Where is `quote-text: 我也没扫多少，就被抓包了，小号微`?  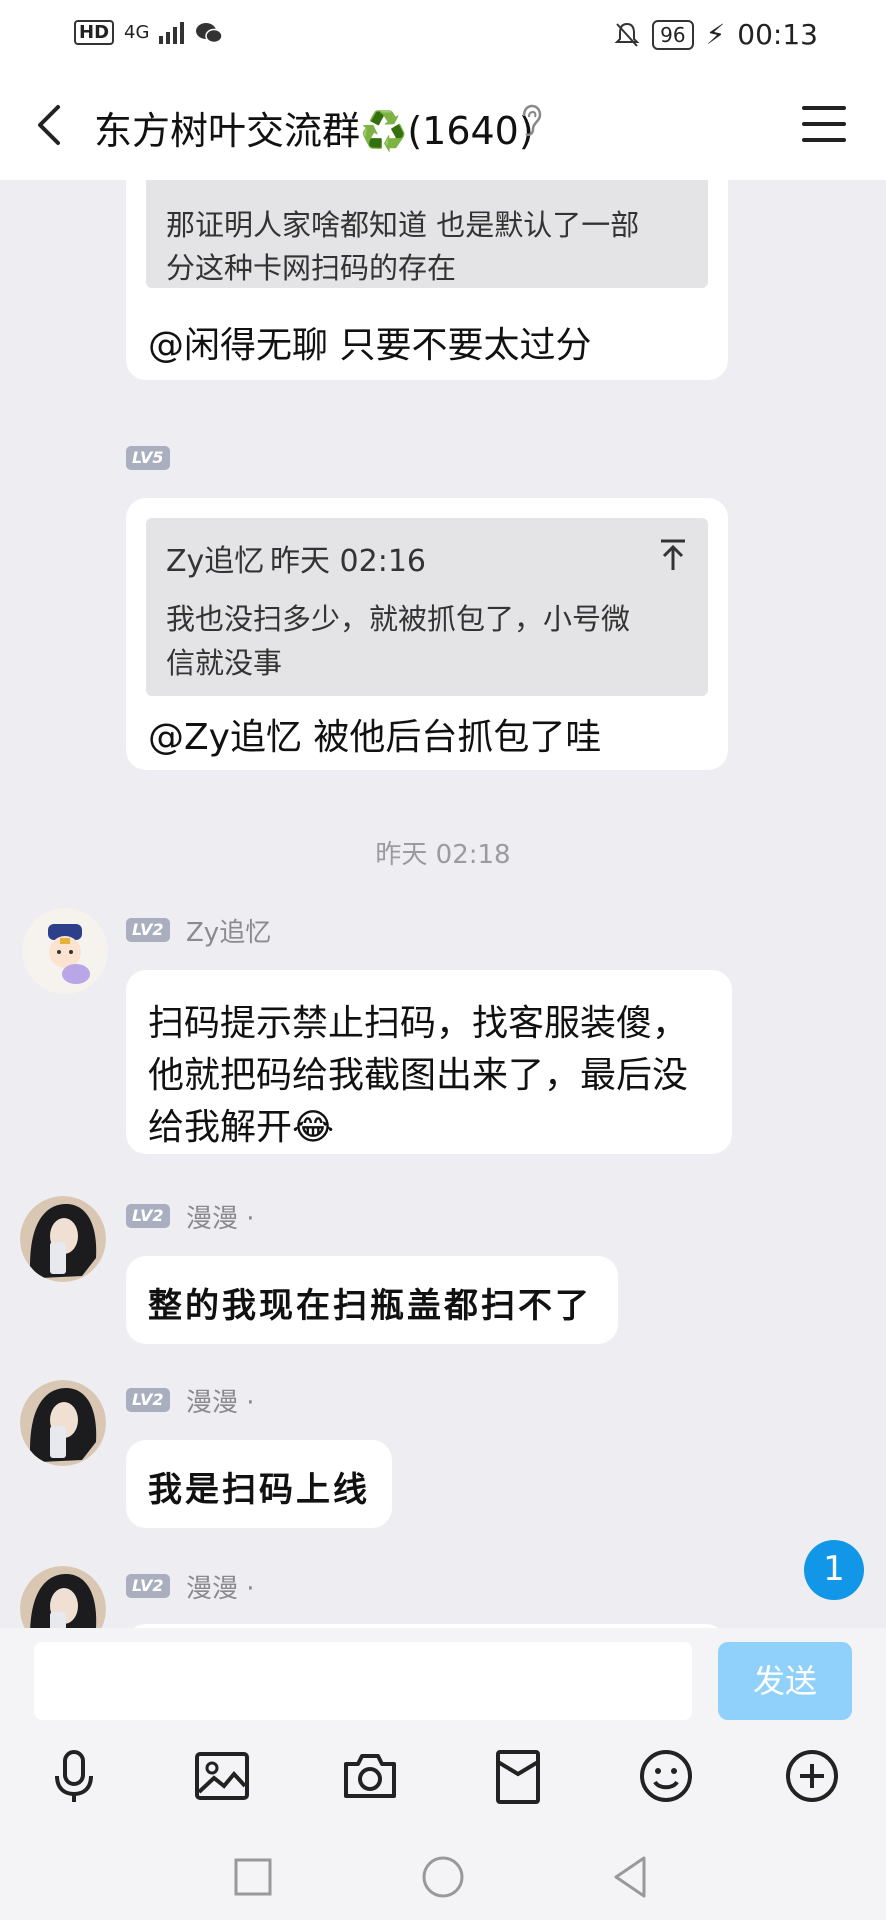
quote-text: 我也没扫多少，就被抓包了，小号微 is located at coordinates (398, 619).